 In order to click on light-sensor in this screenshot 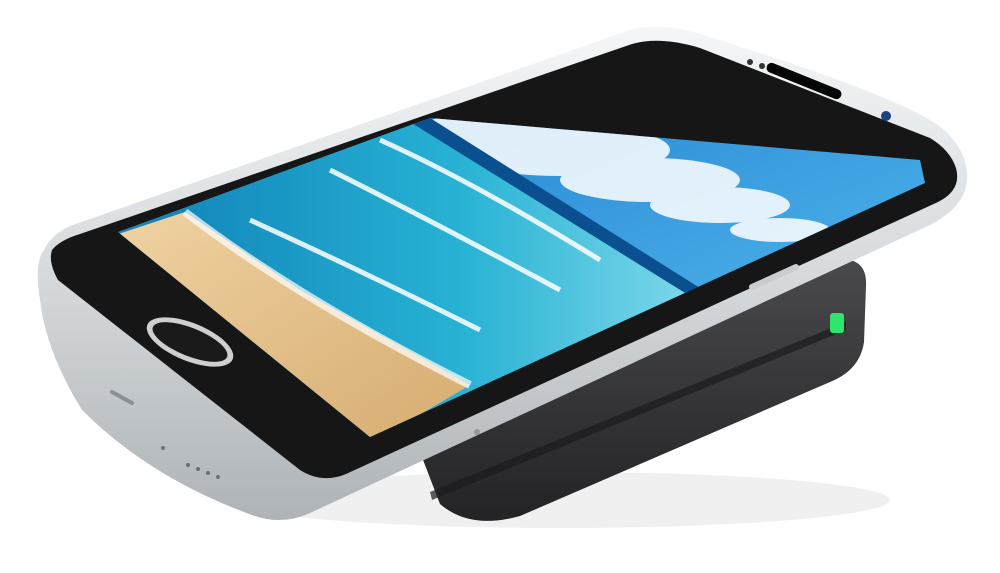, I will do `click(762, 66)`.